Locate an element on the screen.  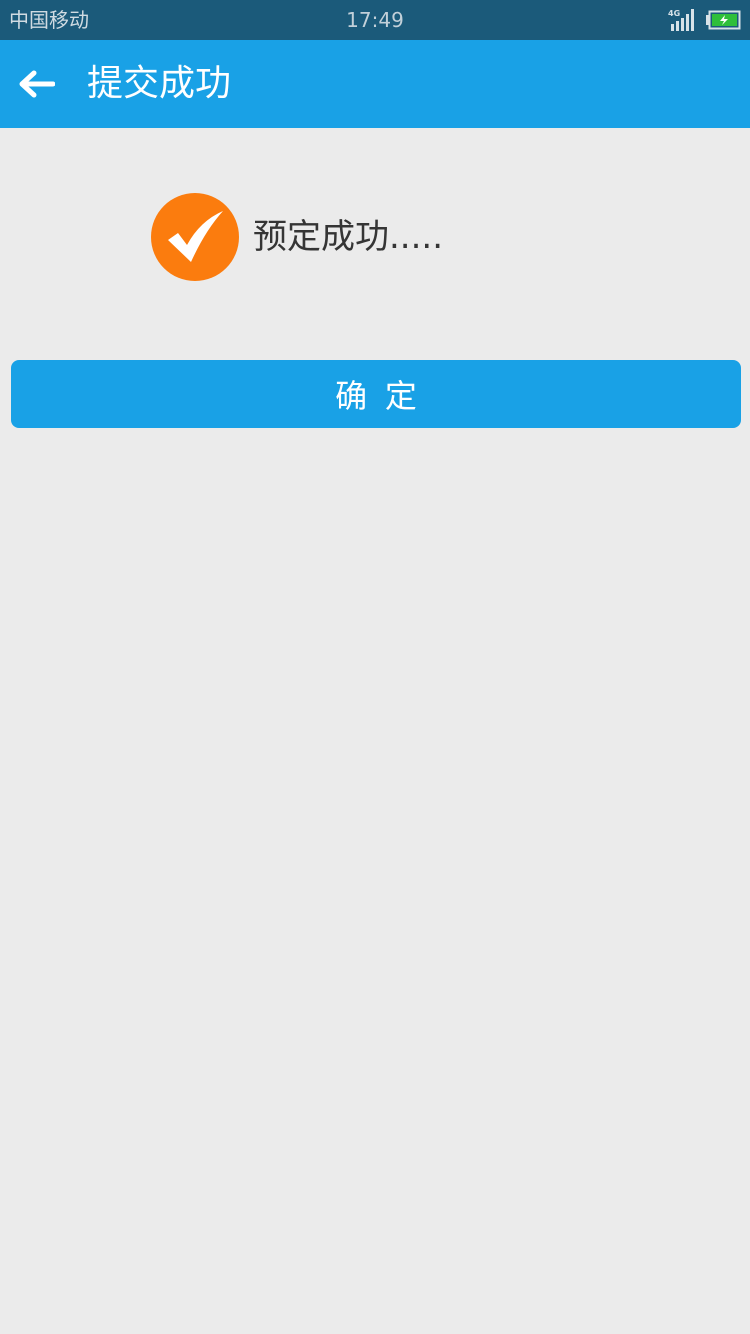
back-button is located at coordinates (36, 84).